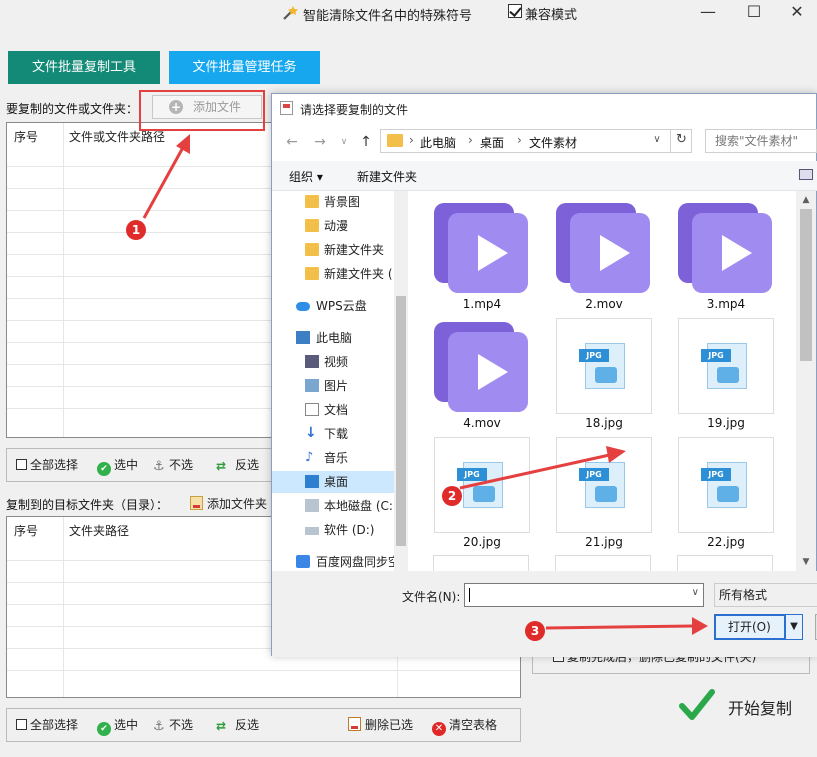 The image size is (817, 757). What do you see at coordinates (535, 631) in the screenshot?
I see `step-3-marker: 3` at bounding box center [535, 631].